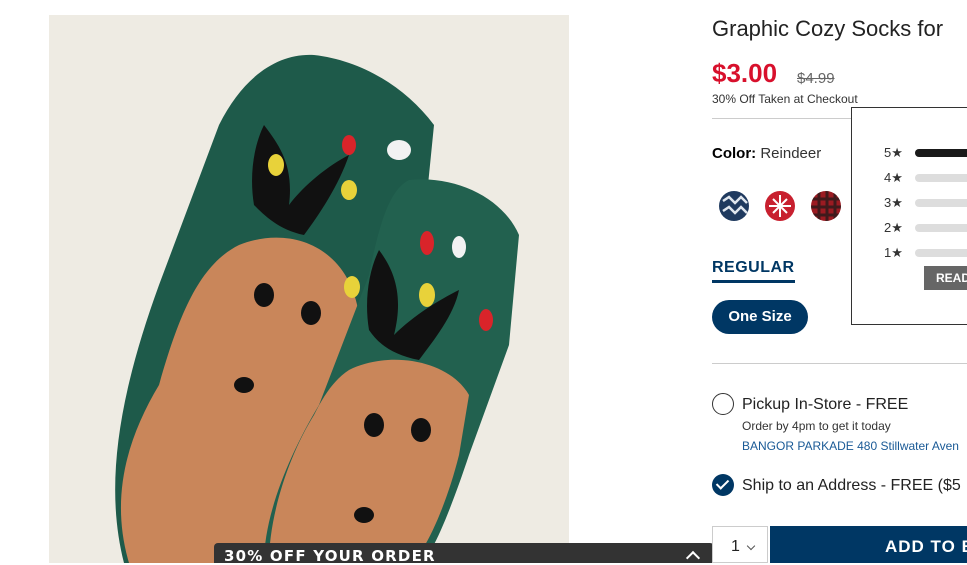 The height and width of the screenshot is (565, 967). What do you see at coordinates (464, 554) in the screenshot?
I see `promo-bar: 30% OFF YOUR ORDER` at bounding box center [464, 554].